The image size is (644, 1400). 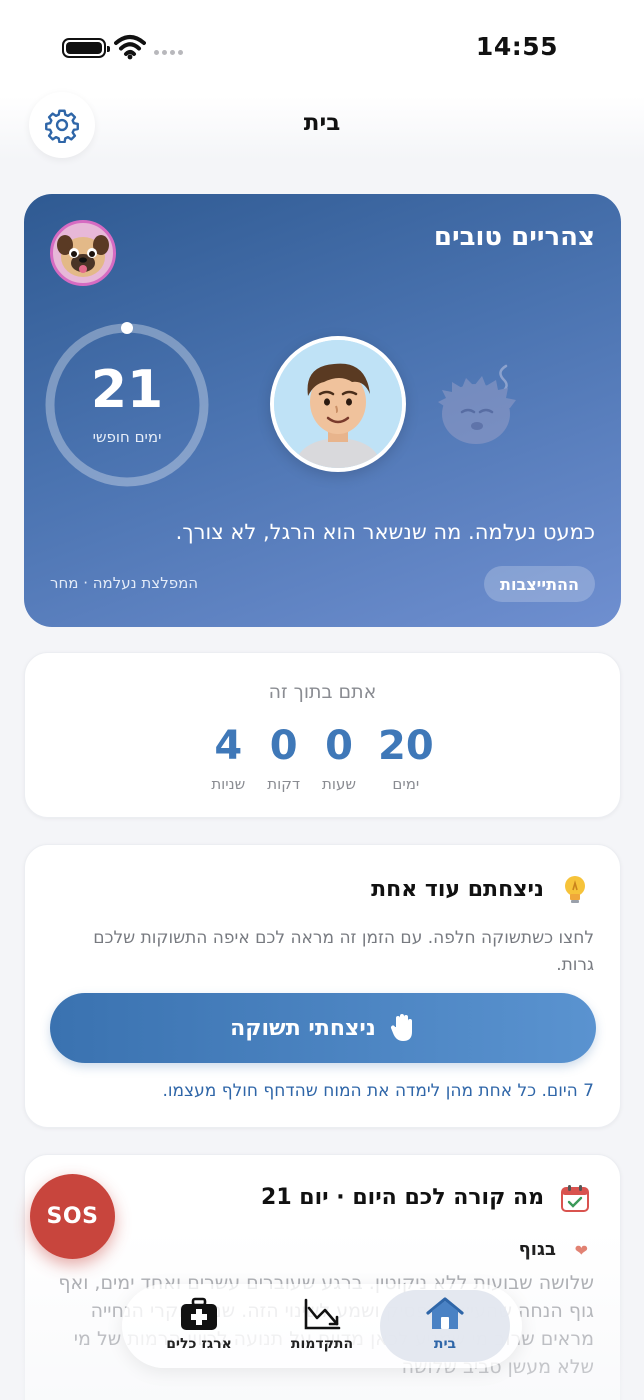 I want to click on hero-message: כמעט נעלמה. מה שנשאר הוא הרגל, לא צורך., so click(x=385, y=532).